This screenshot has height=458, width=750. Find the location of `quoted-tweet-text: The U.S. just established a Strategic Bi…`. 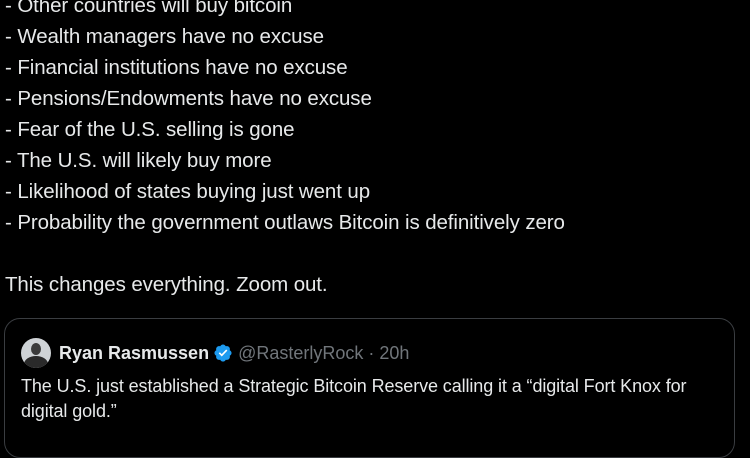

quoted-tweet-text: The U.S. just established a Strategic Bi… is located at coordinates (354, 398).